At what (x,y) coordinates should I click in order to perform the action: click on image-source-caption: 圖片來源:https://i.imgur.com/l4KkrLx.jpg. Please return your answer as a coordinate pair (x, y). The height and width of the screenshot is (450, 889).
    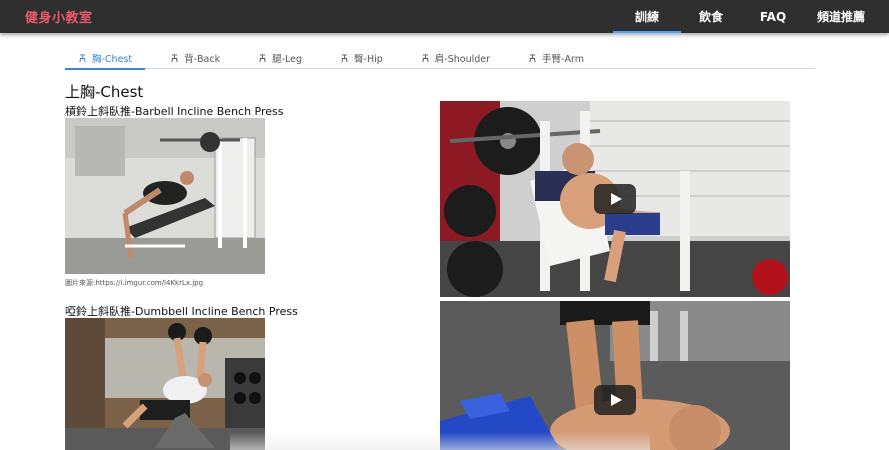
    Looking at the image, I should click on (134, 283).